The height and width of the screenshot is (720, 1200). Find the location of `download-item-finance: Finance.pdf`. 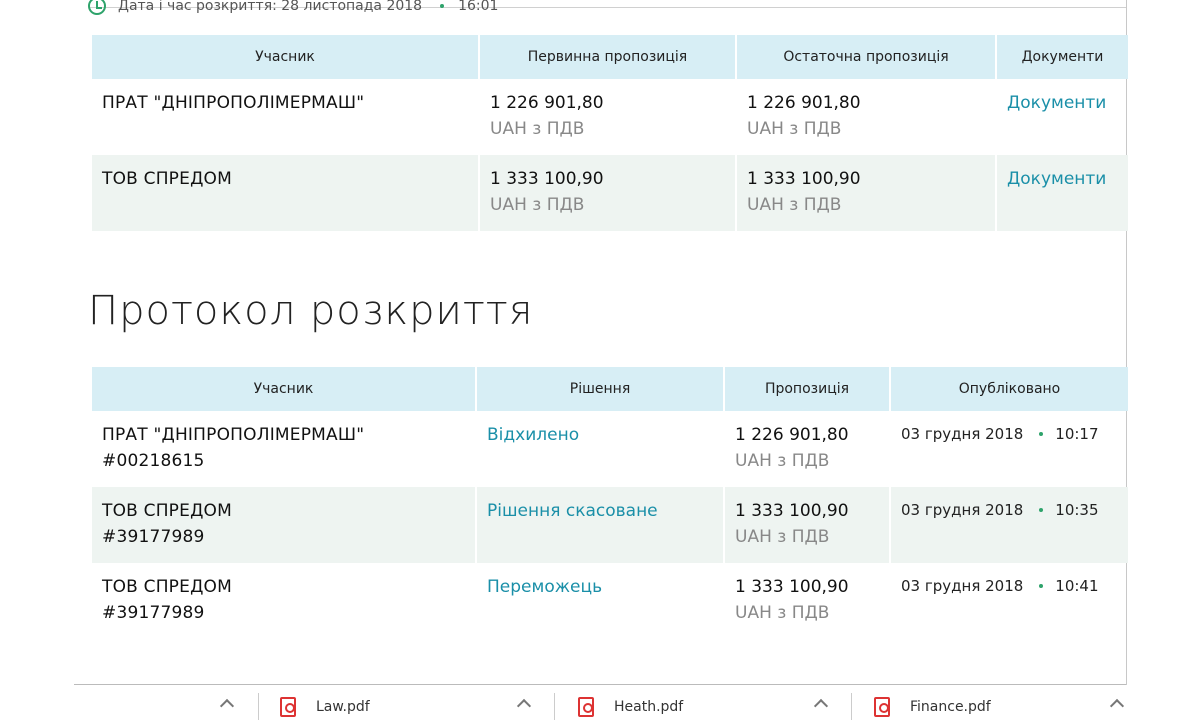

download-item-finance: Finance.pdf is located at coordinates (932, 706).